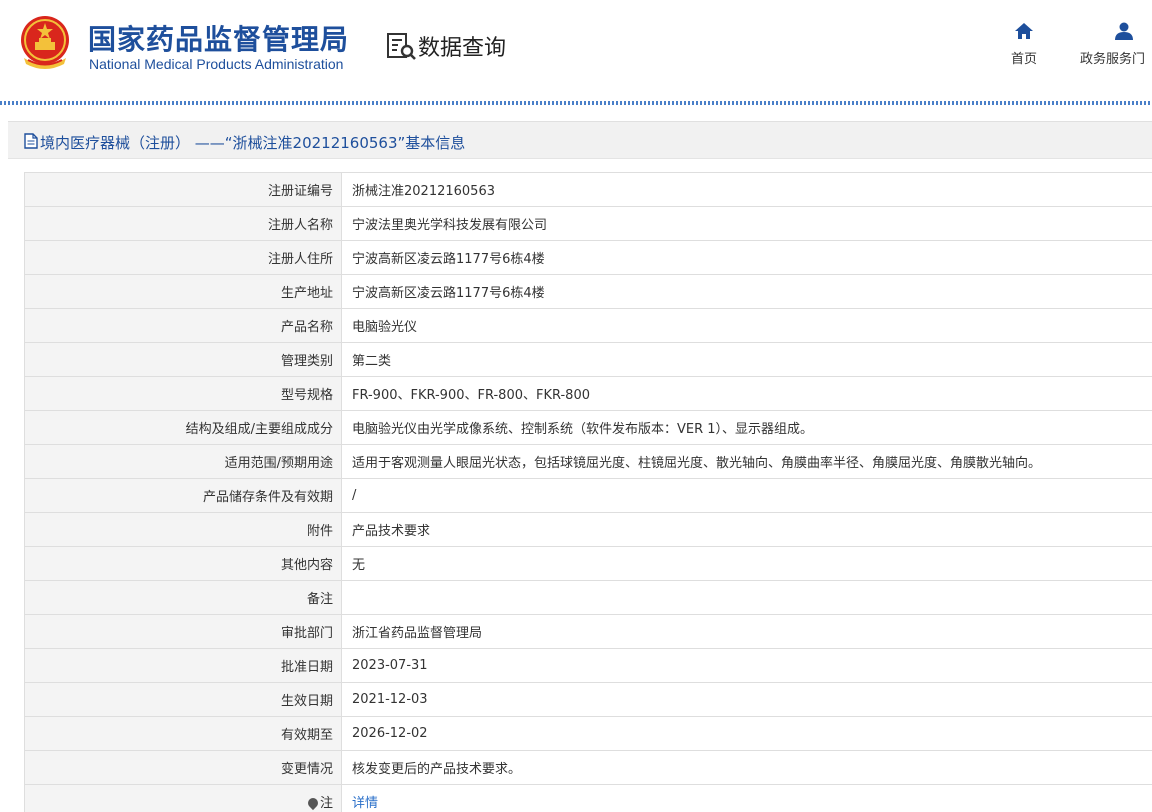  What do you see at coordinates (31, 141) in the screenshot?
I see `document-icon` at bounding box center [31, 141].